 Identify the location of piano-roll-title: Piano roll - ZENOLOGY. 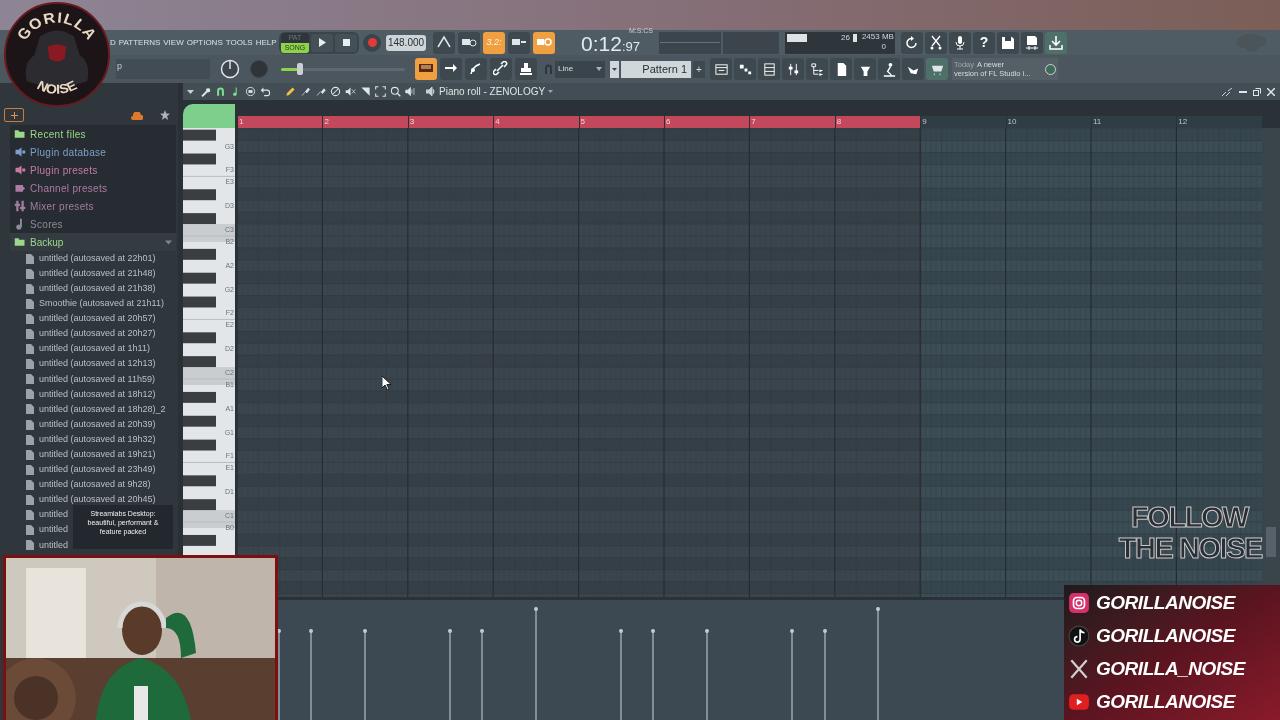
(492, 92).